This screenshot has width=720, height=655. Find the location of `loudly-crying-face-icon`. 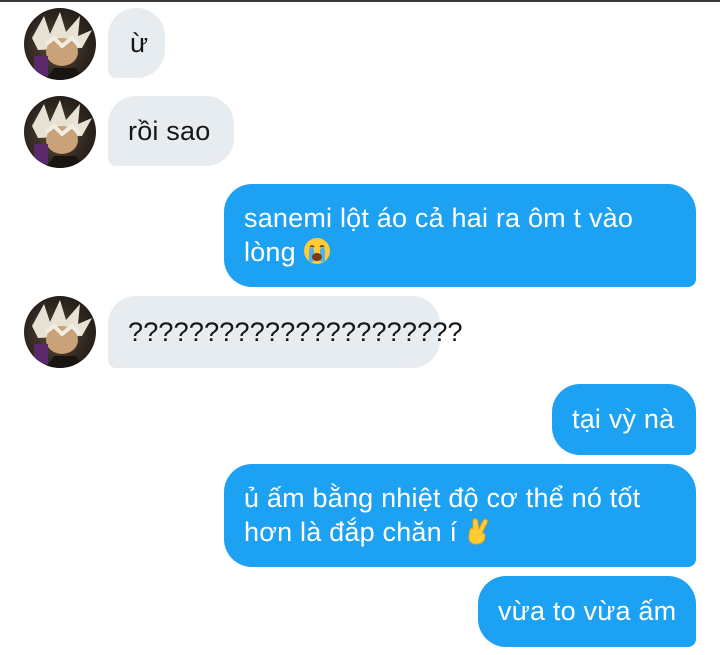

loudly-crying-face-icon is located at coordinates (317, 251).